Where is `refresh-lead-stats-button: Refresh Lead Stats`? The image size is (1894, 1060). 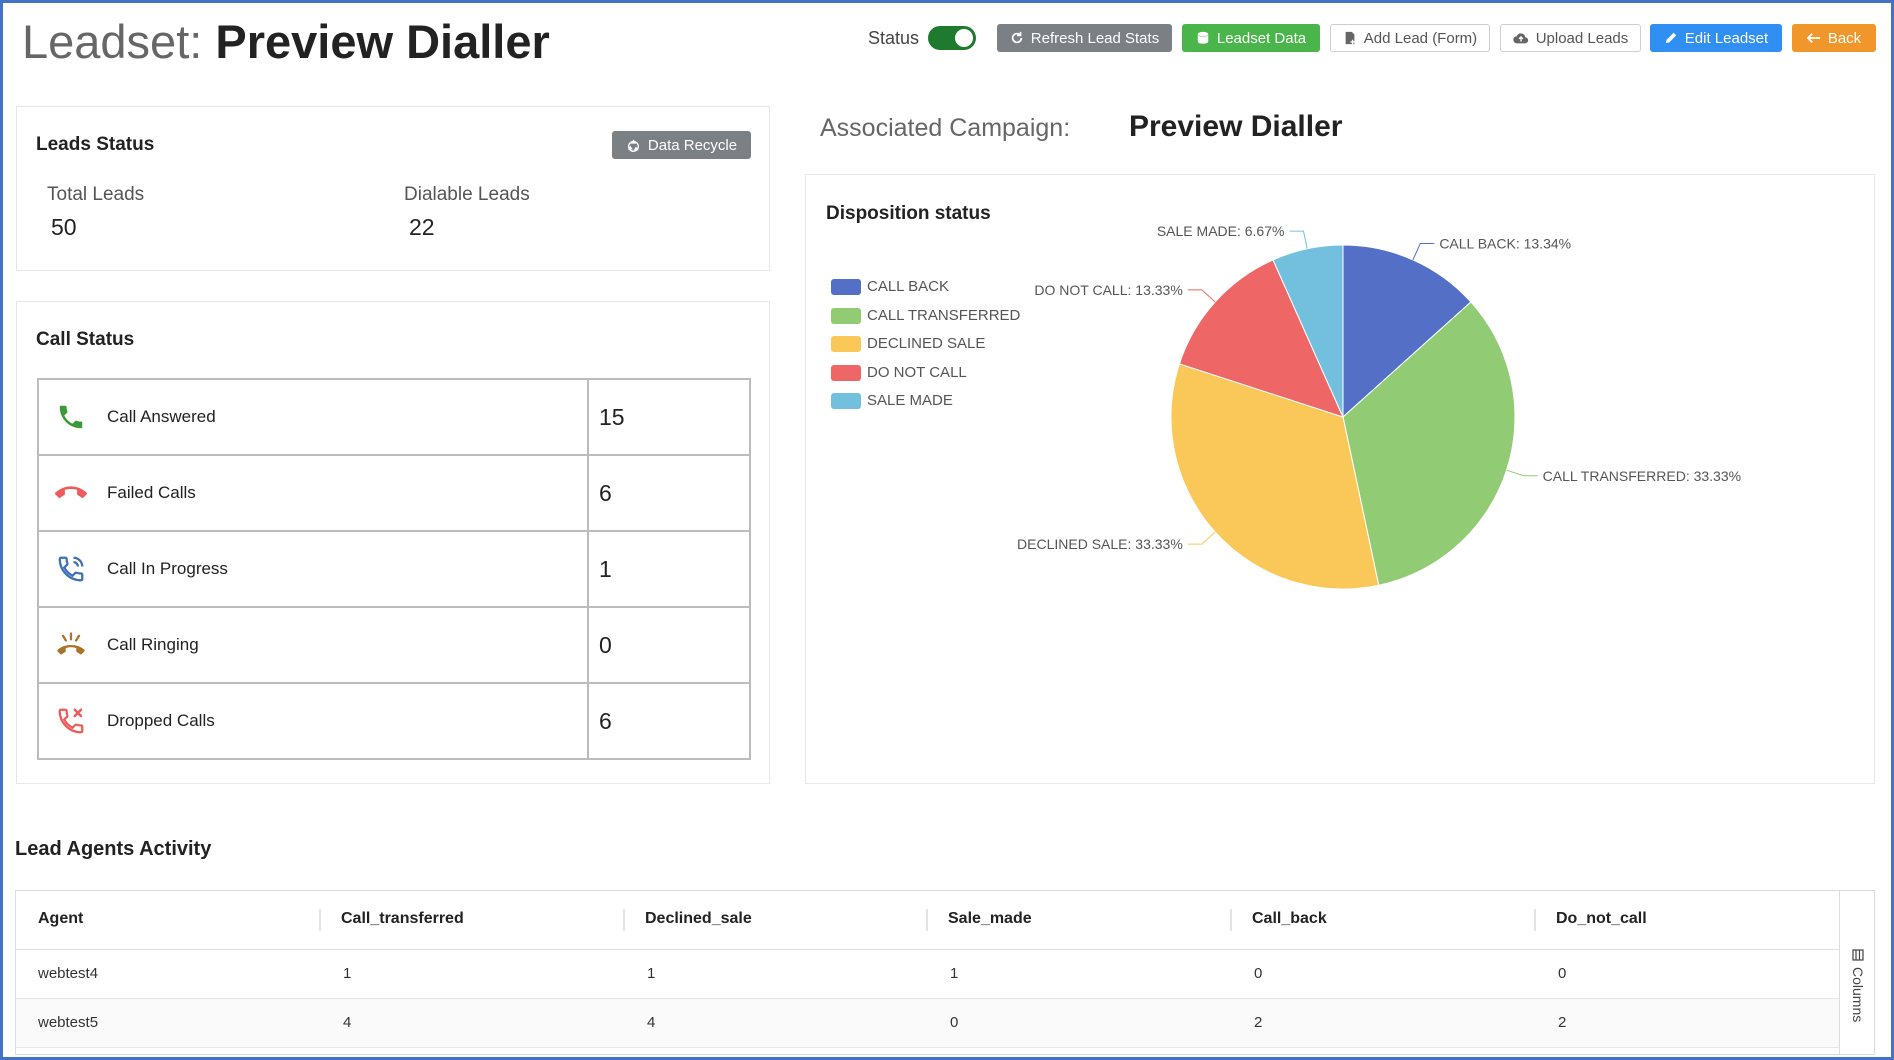 refresh-lead-stats-button: Refresh Lead Stats is located at coordinates (1084, 38).